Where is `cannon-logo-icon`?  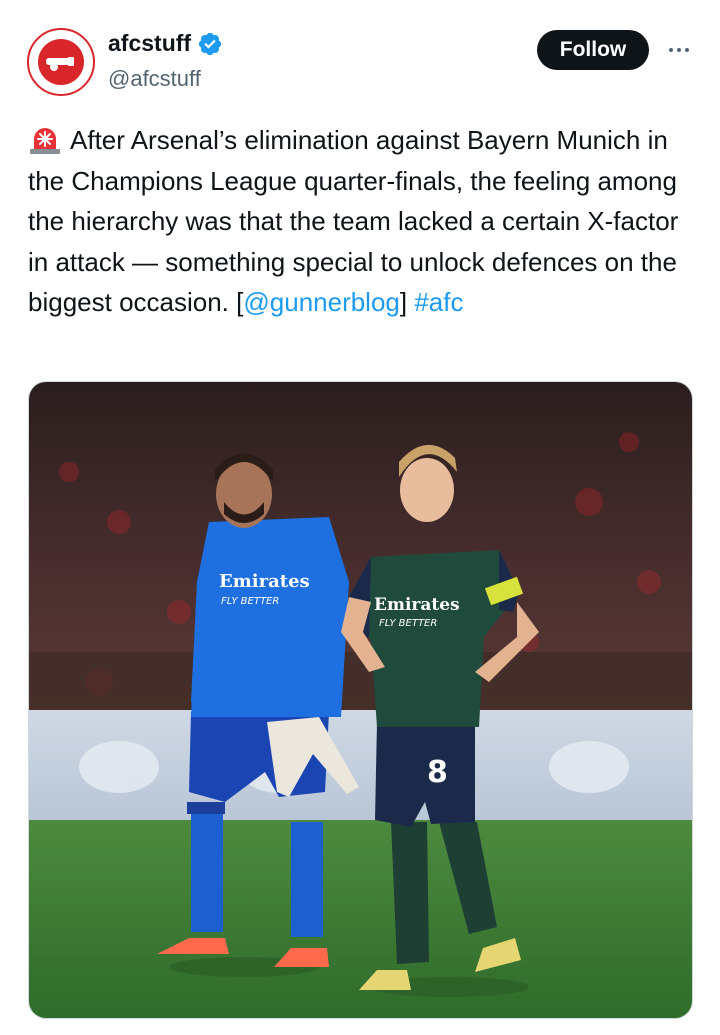 cannon-logo-icon is located at coordinates (61, 62).